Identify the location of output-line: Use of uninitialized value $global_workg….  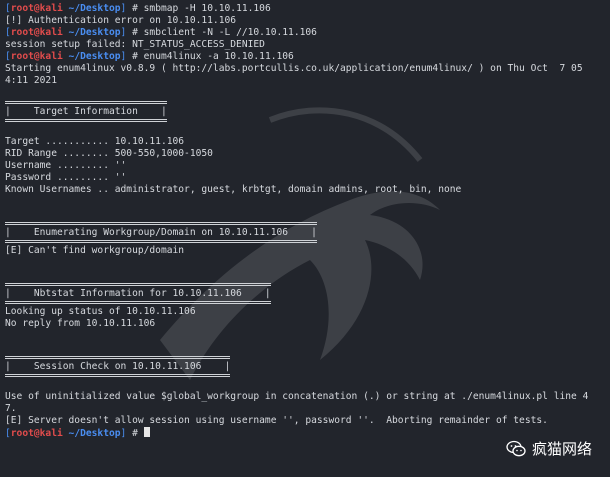
(297, 396).